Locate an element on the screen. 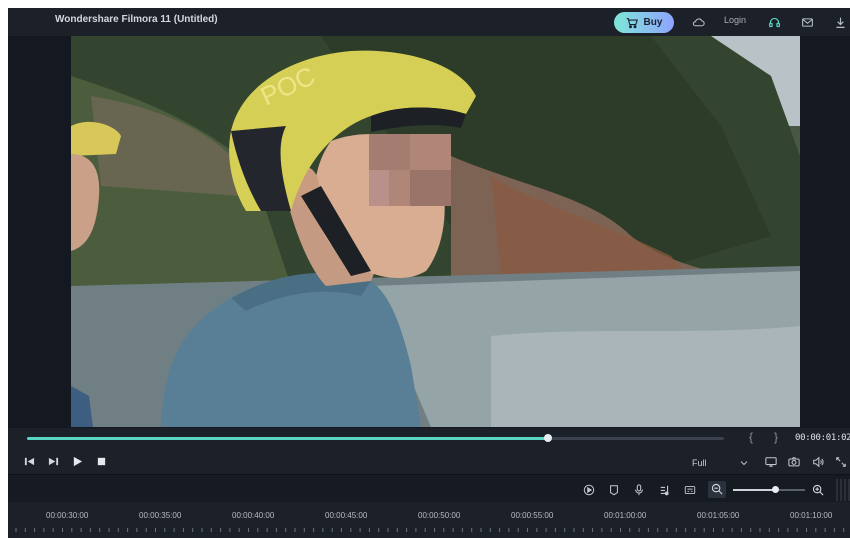 The image size is (850, 538). playback-progress-row: { } 00:00:01:02 is located at coordinates (429, 438).